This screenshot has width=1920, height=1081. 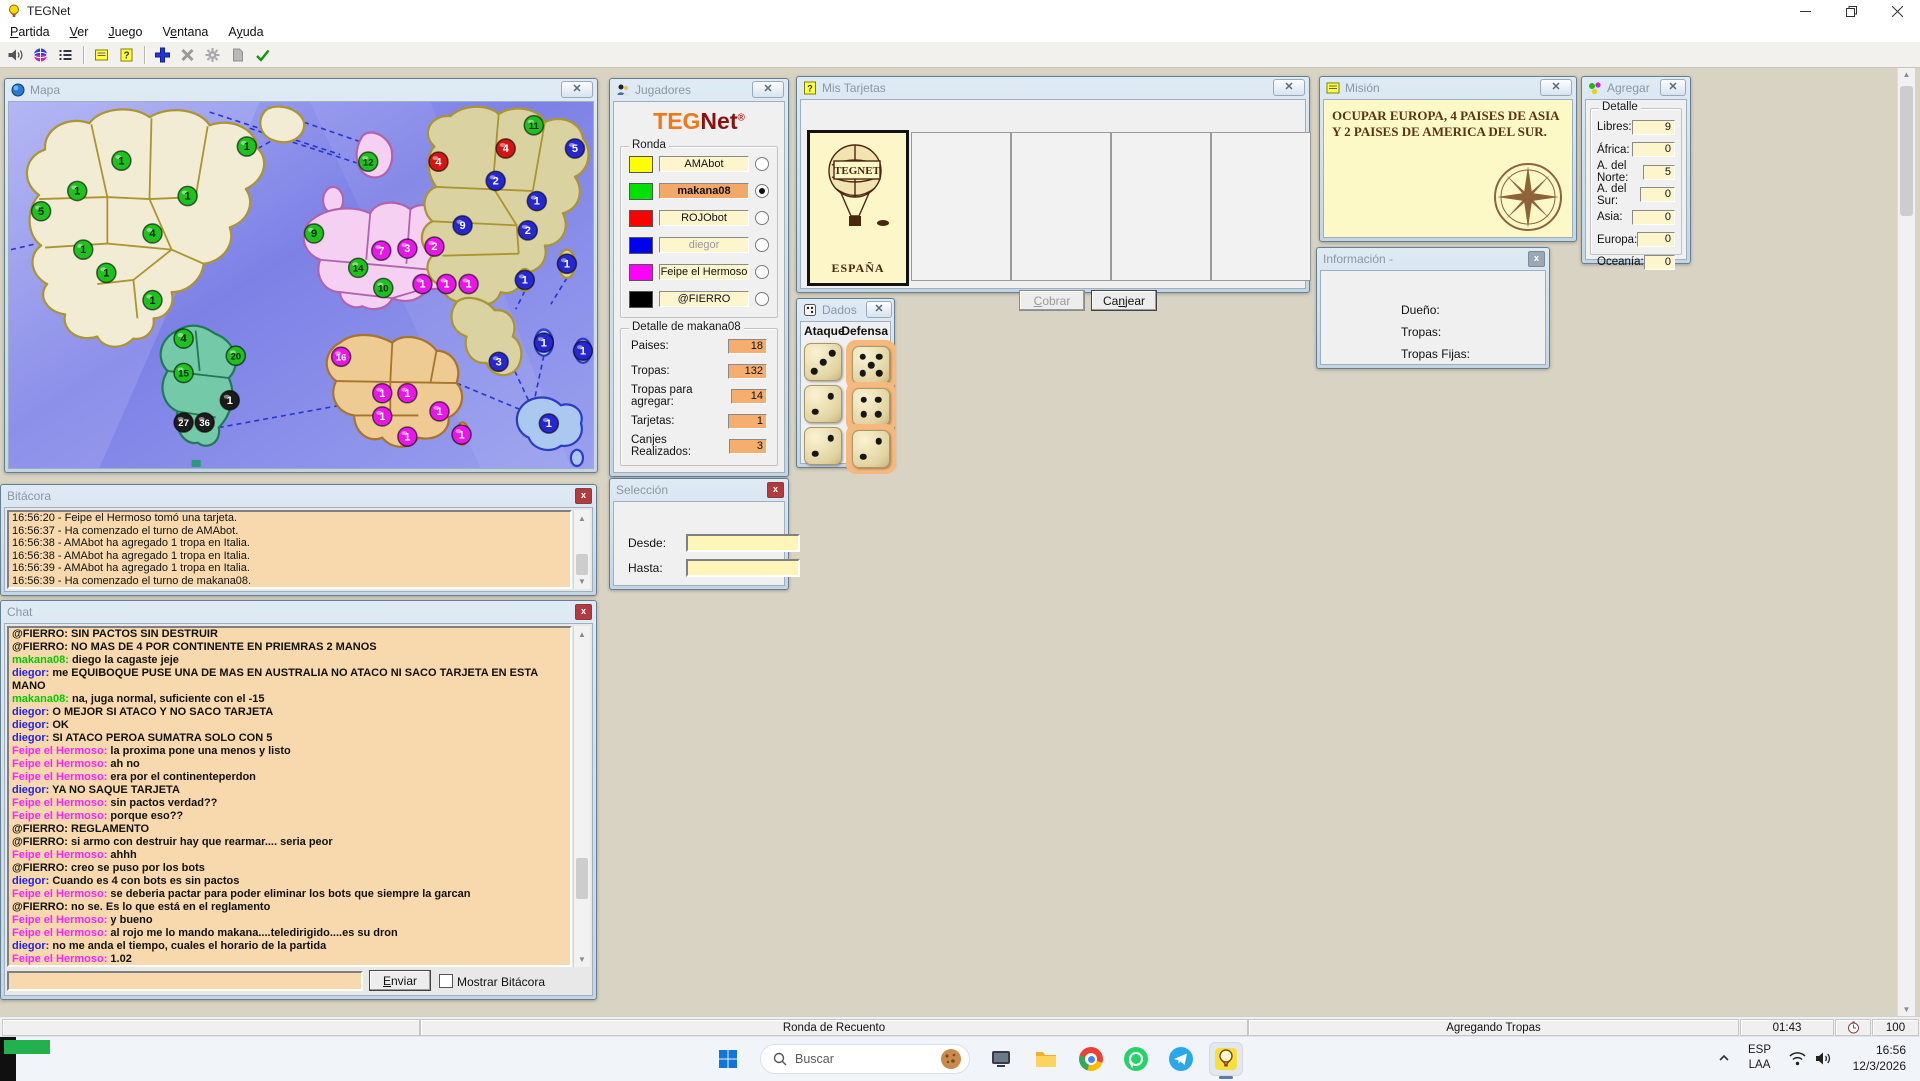 I want to click on close-button, so click(x=1897, y=11).